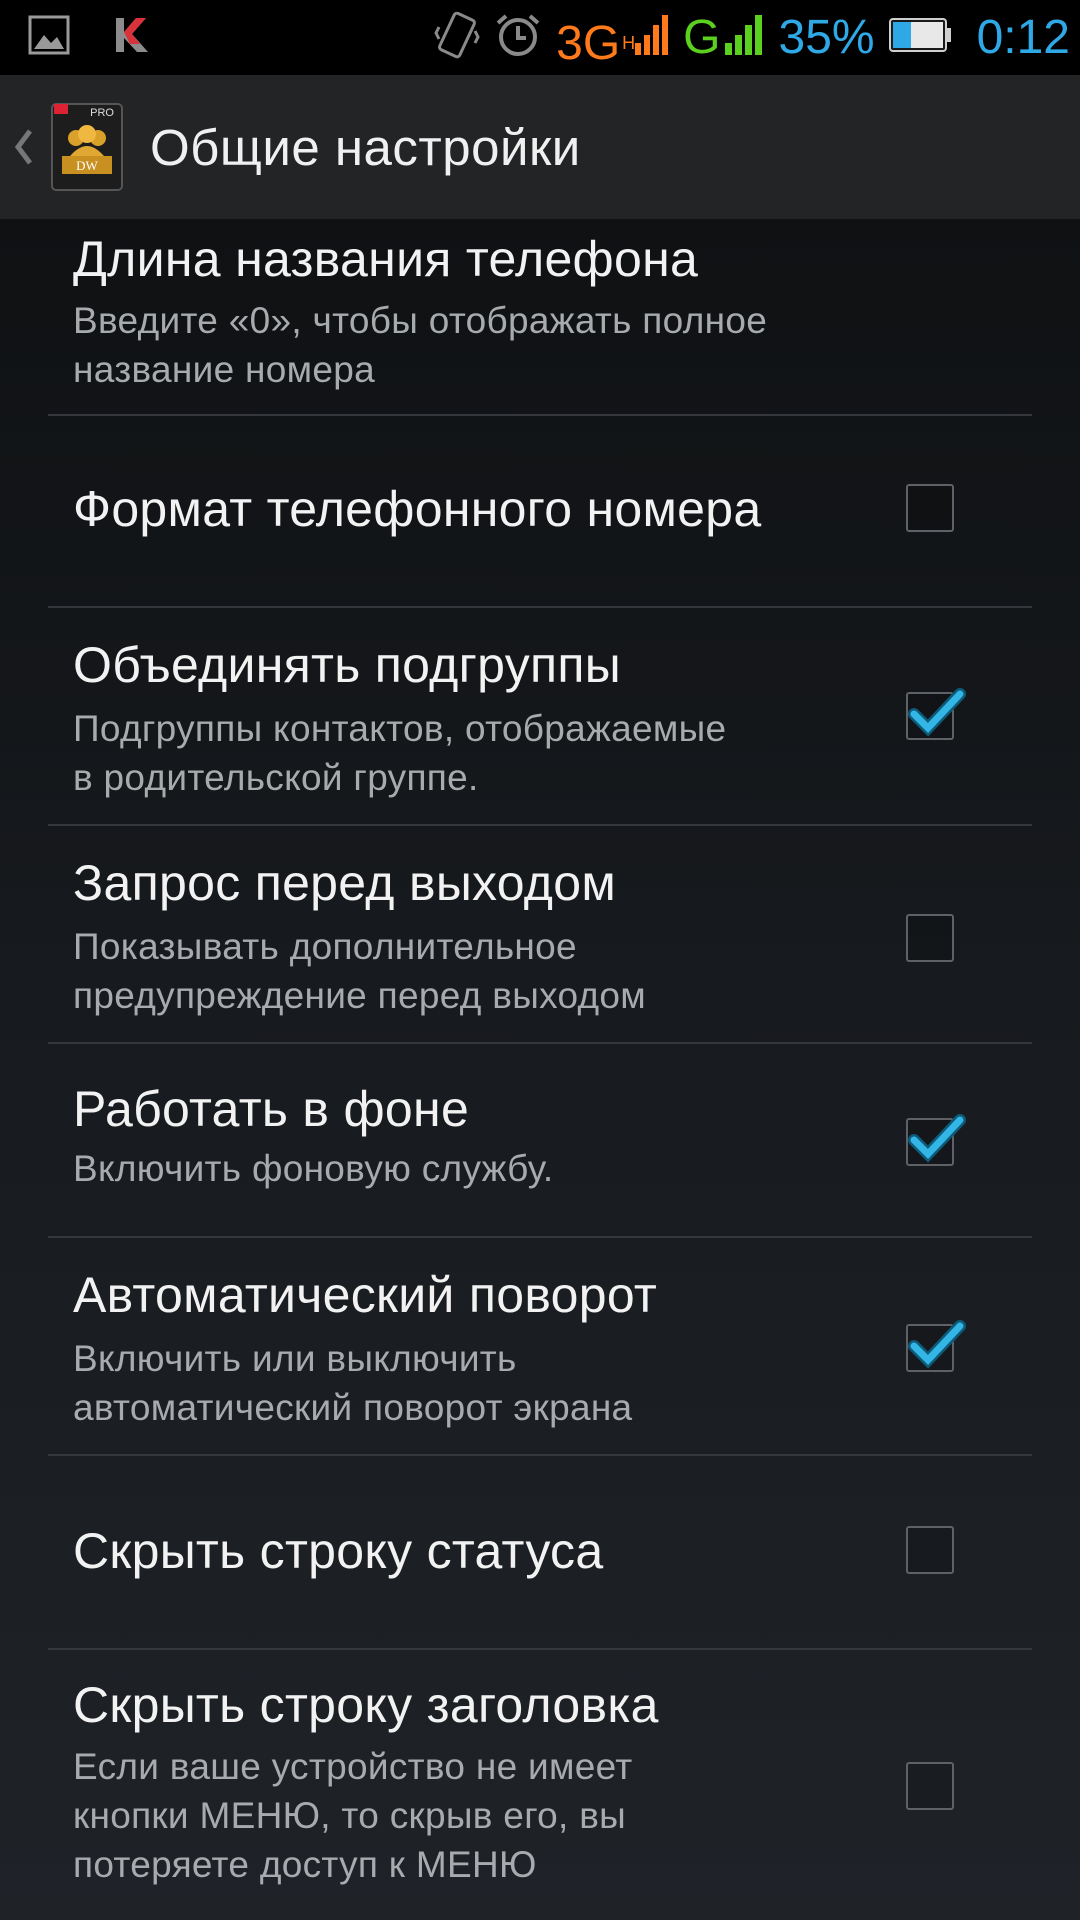  I want to click on gallery-icon, so click(49, 37).